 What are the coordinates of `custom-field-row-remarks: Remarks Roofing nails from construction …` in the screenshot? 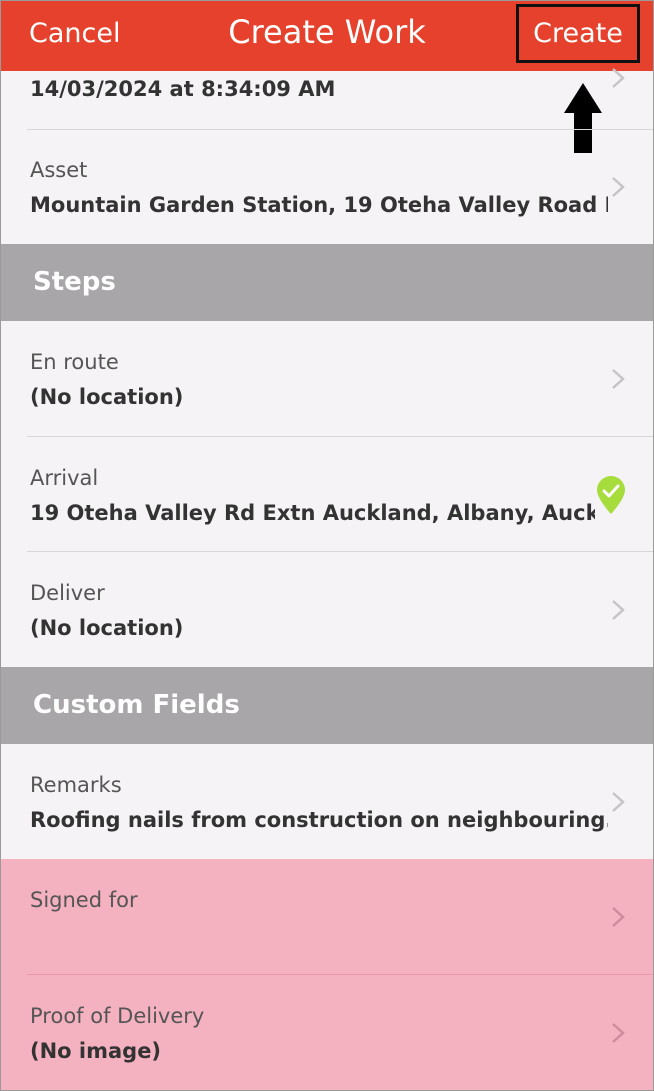 It's located at (327, 801).